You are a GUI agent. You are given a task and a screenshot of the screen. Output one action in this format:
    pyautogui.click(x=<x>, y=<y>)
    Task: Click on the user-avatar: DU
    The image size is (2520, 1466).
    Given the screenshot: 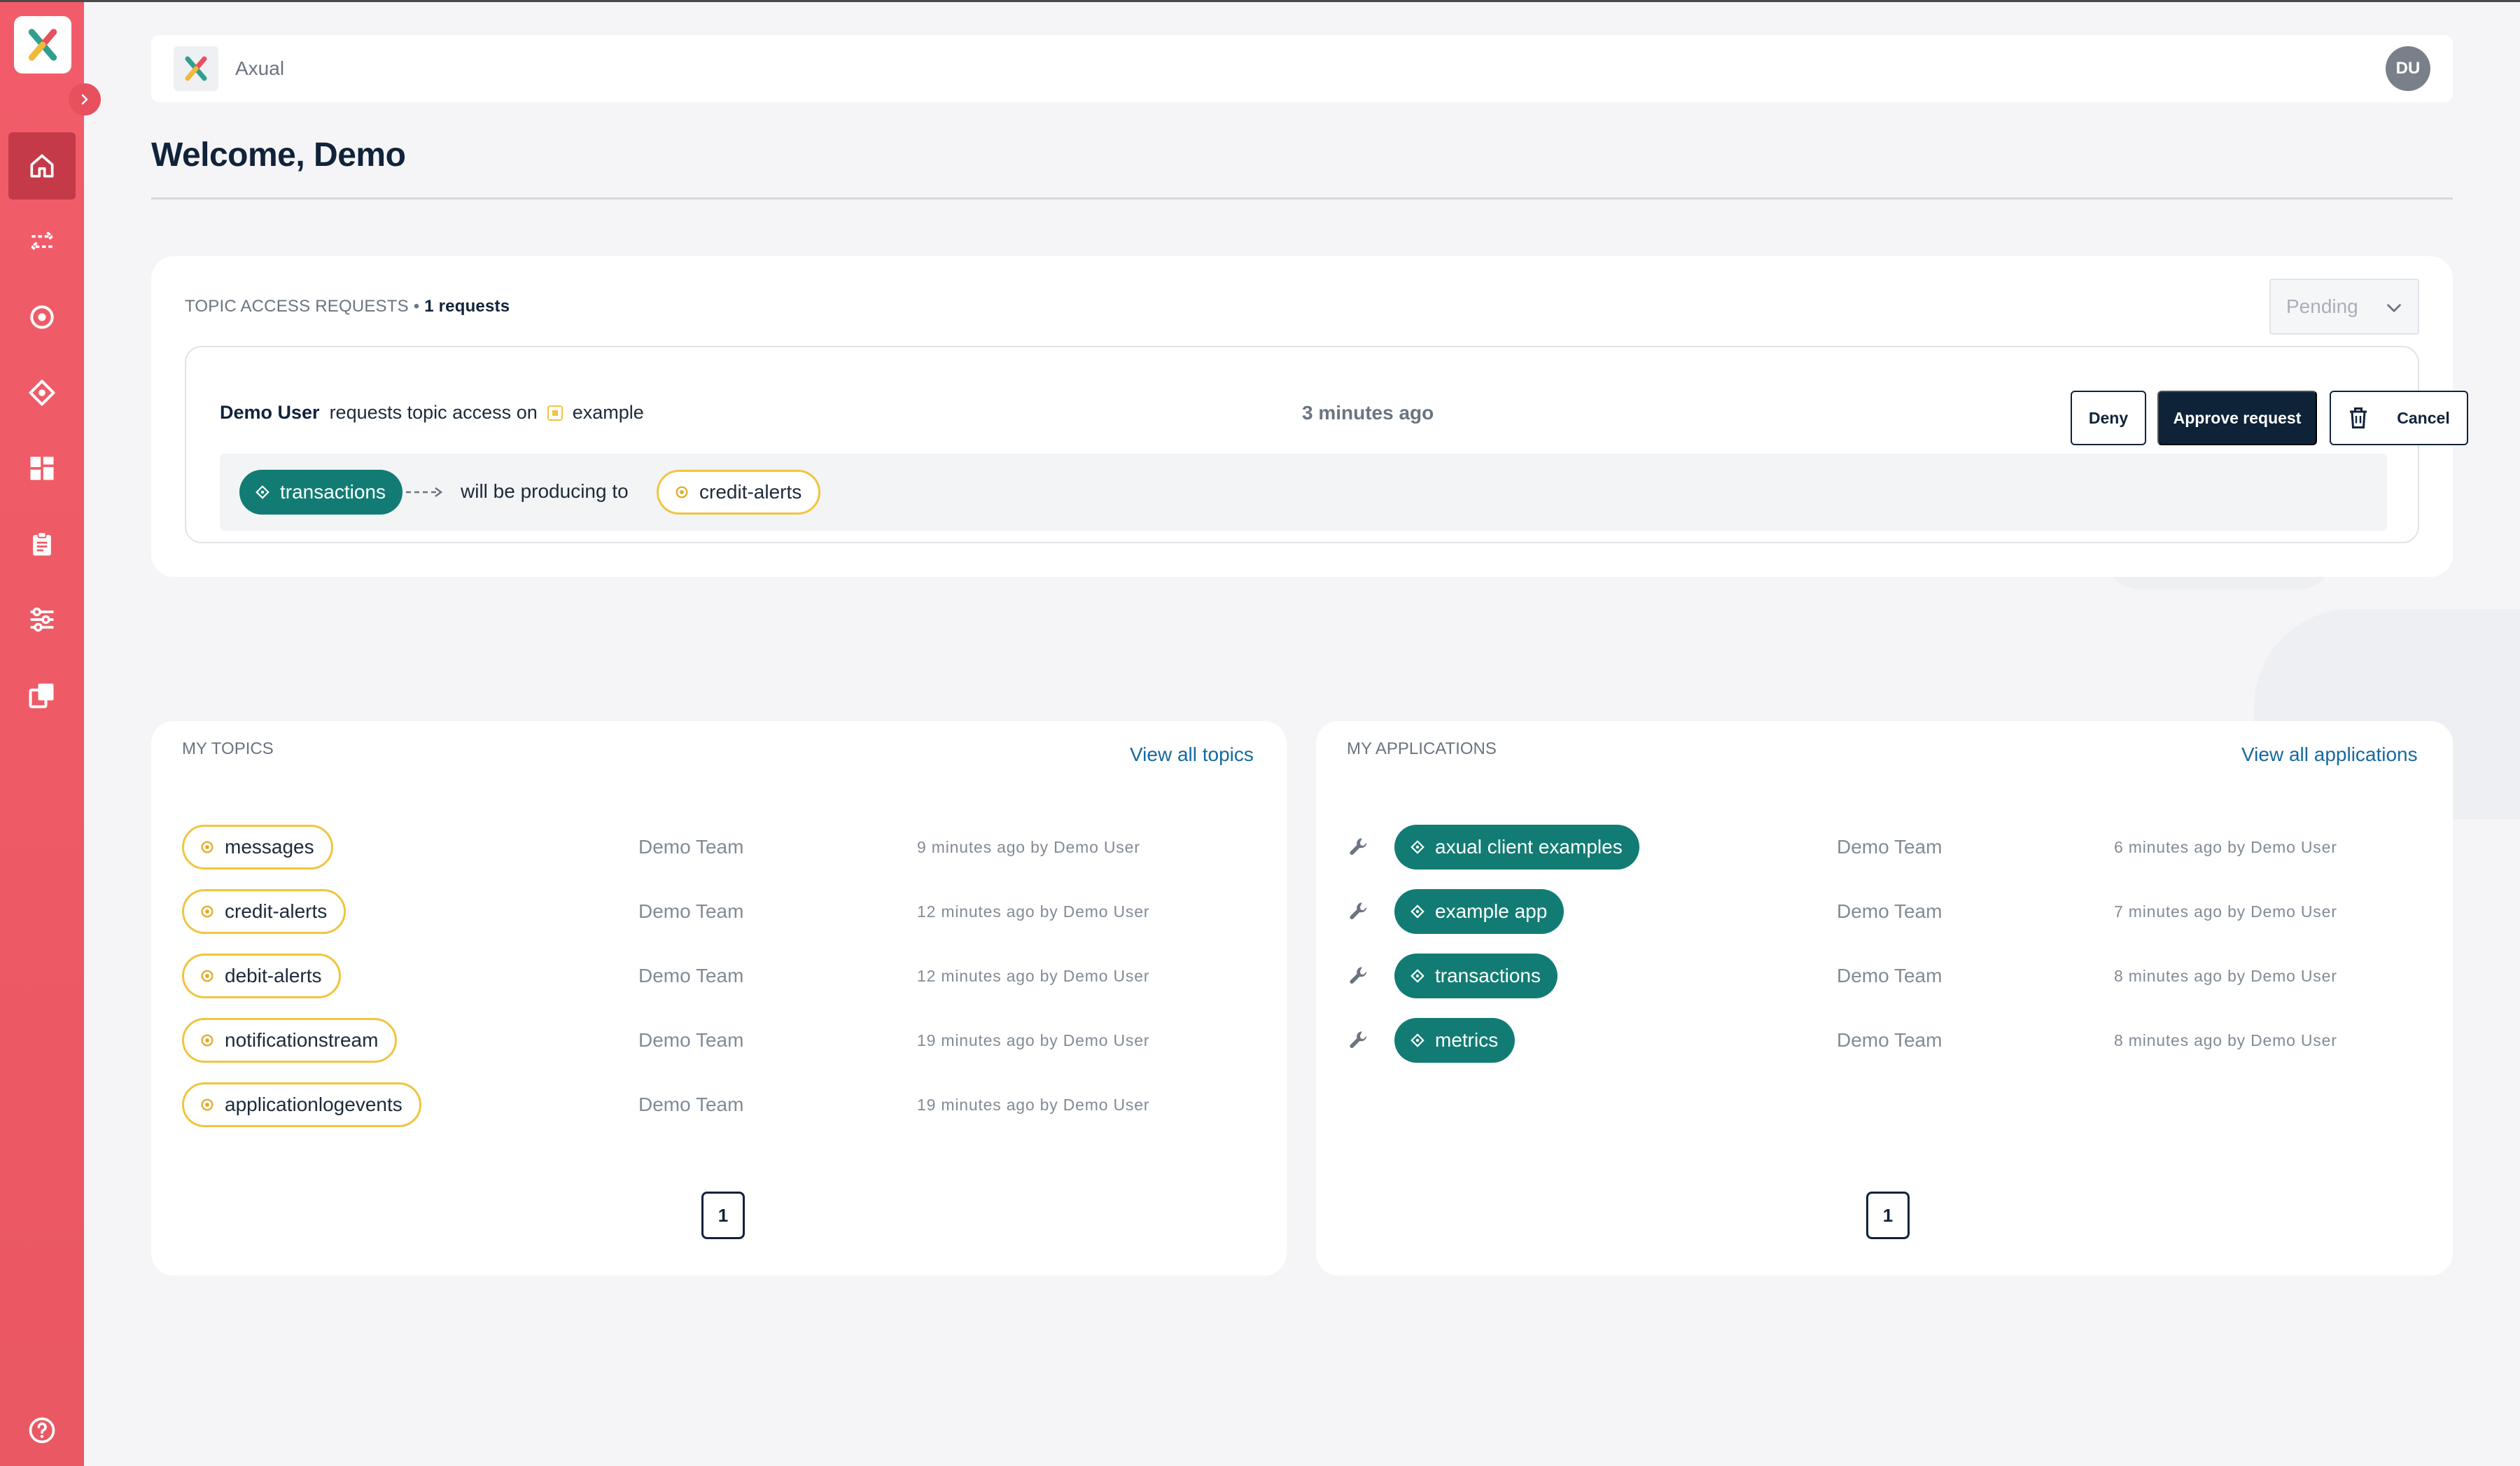 What is the action you would take?
    pyautogui.click(x=2408, y=68)
    